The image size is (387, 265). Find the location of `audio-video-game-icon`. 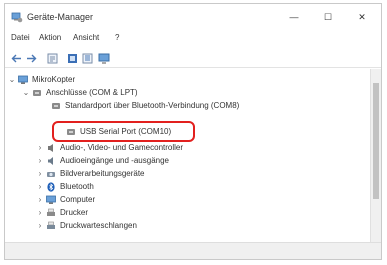

audio-video-game-icon is located at coordinates (50, 148).